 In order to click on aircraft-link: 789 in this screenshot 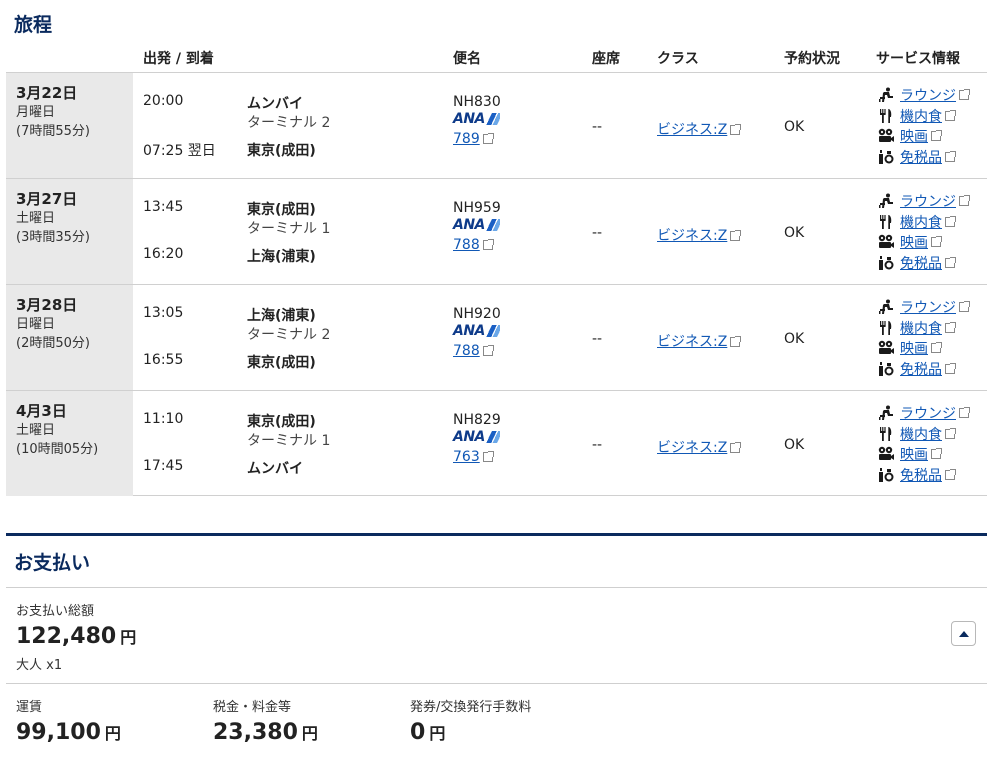, I will do `click(466, 139)`.